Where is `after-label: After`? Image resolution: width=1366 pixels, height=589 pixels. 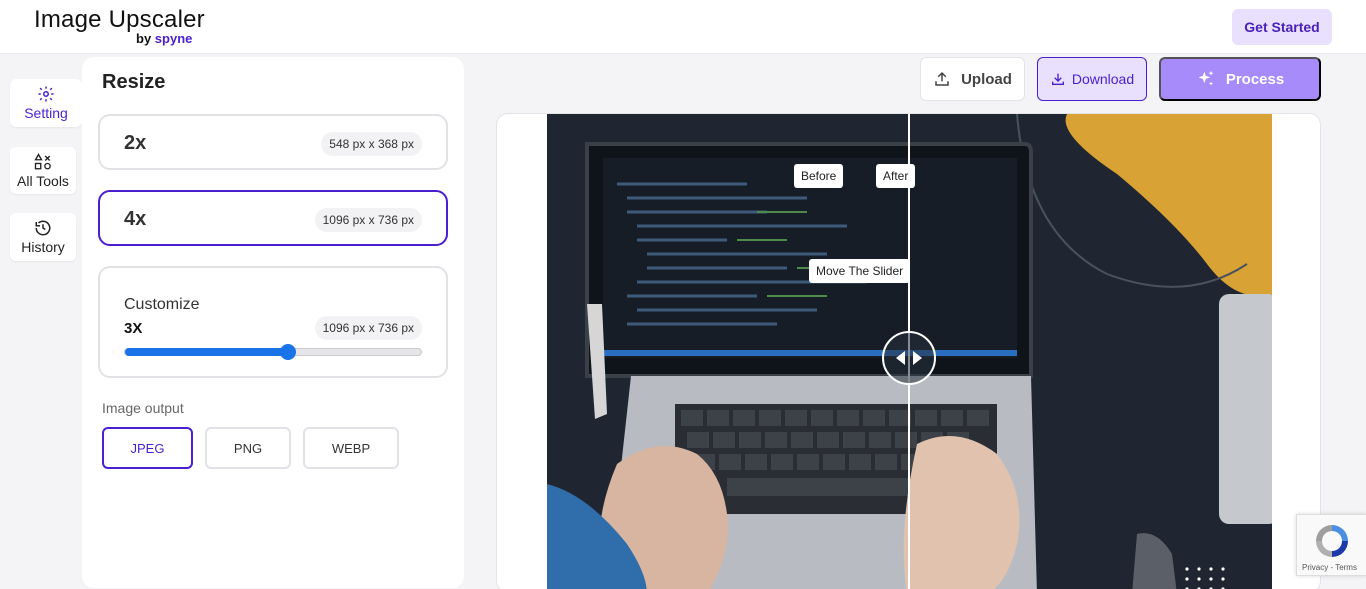 after-label: After is located at coordinates (896, 176).